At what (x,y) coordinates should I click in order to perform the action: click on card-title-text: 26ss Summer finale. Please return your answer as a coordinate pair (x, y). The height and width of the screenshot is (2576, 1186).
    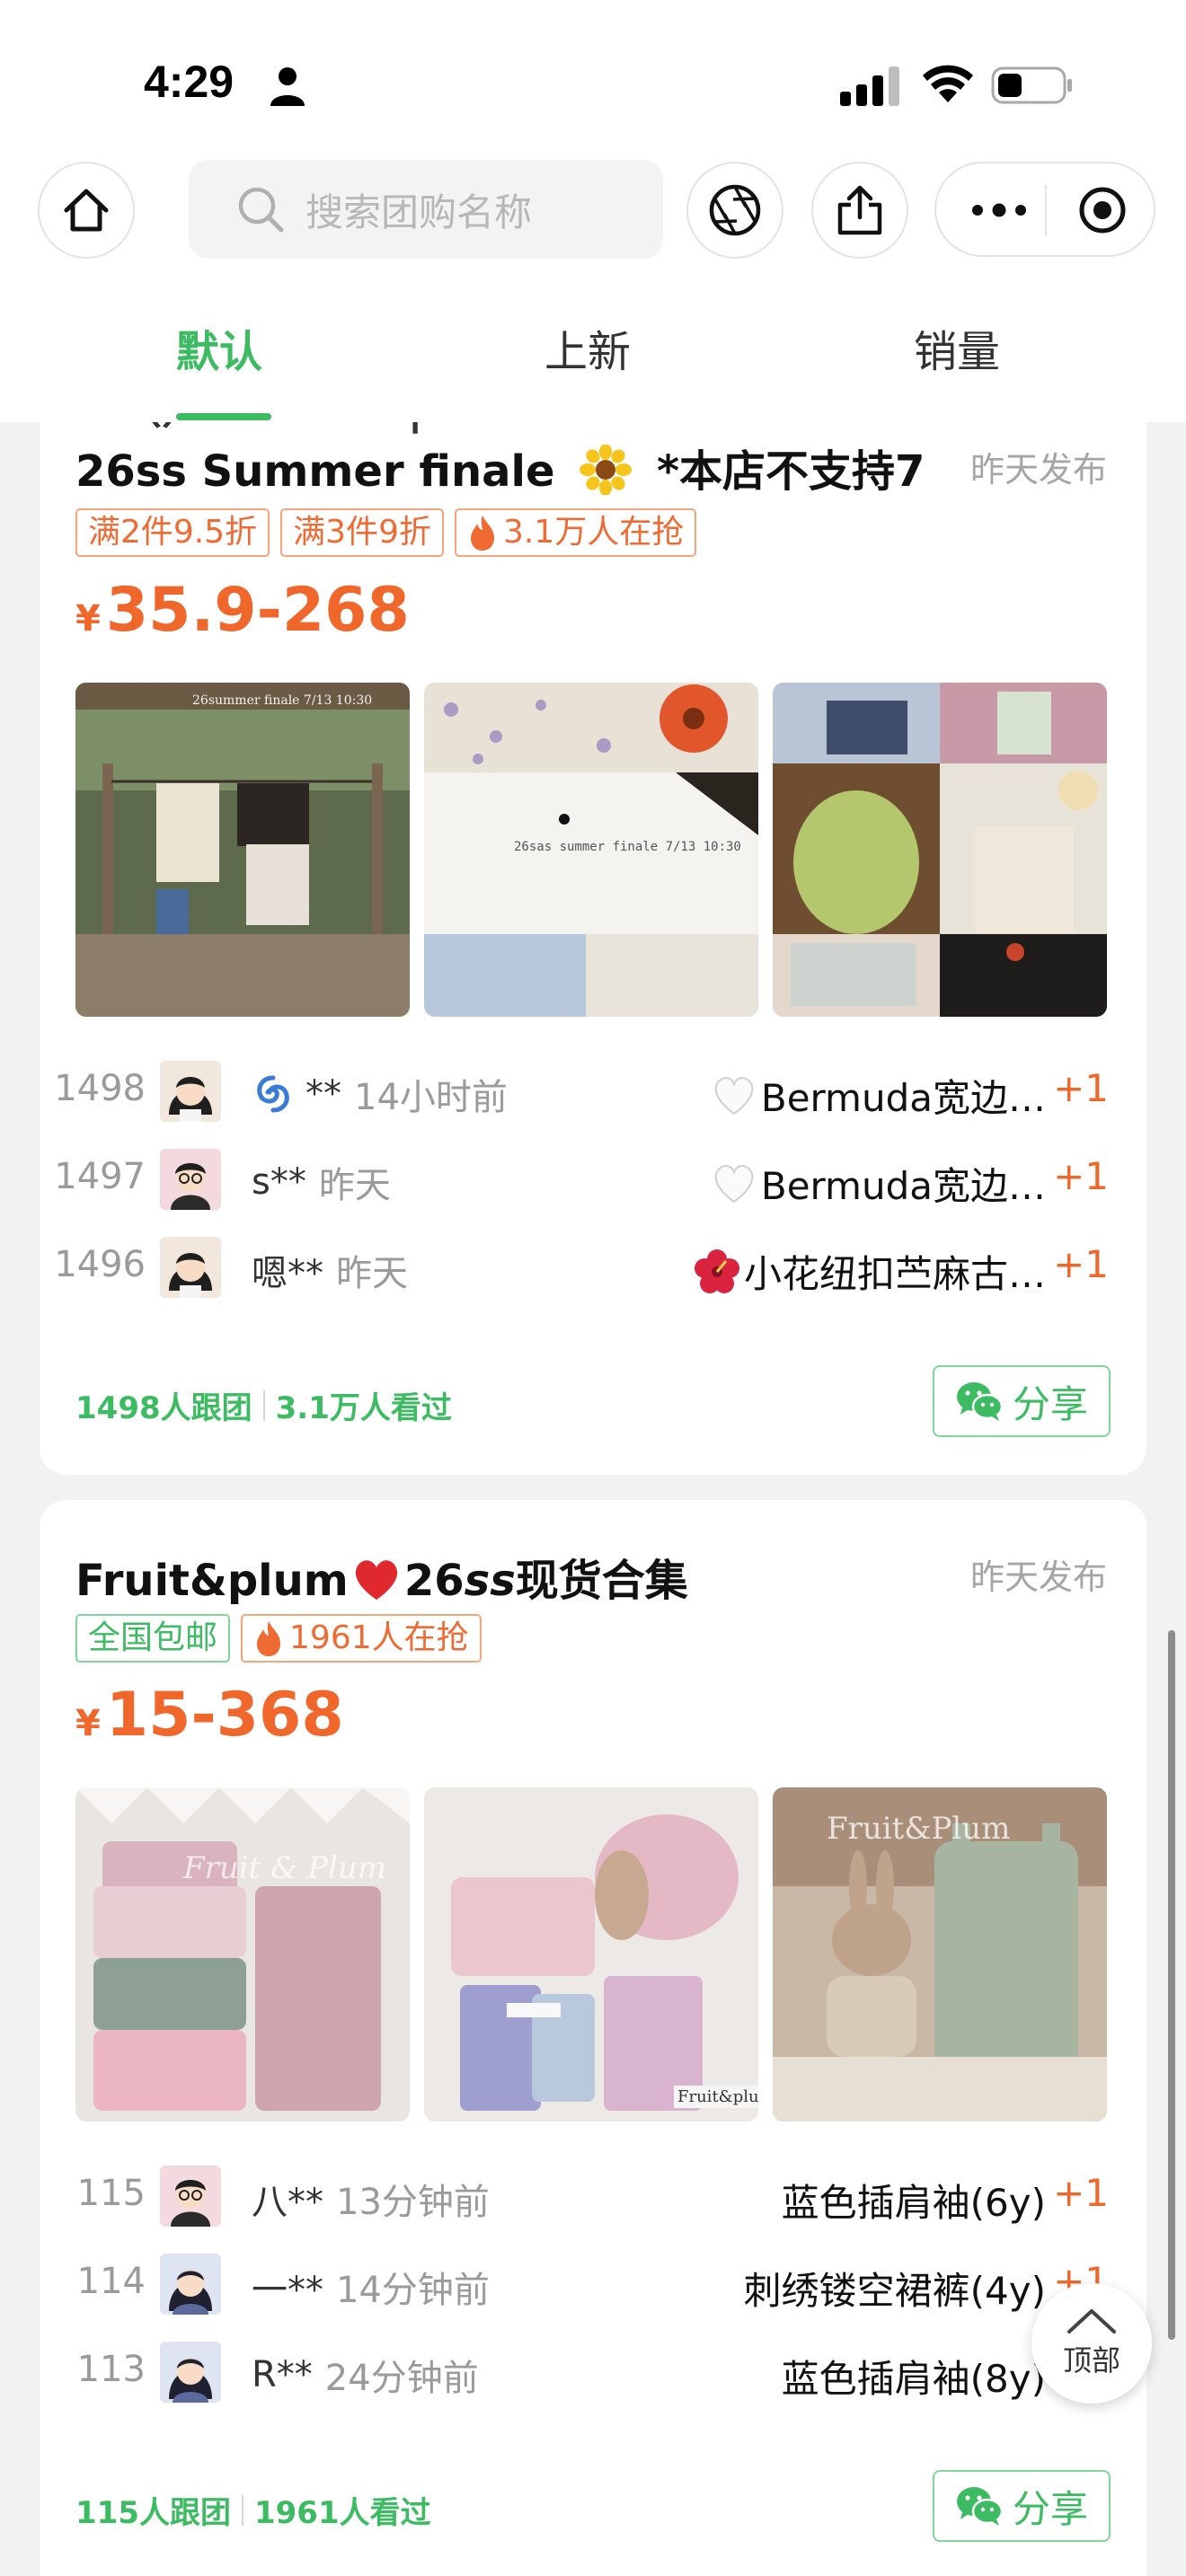
    Looking at the image, I should click on (315, 471).